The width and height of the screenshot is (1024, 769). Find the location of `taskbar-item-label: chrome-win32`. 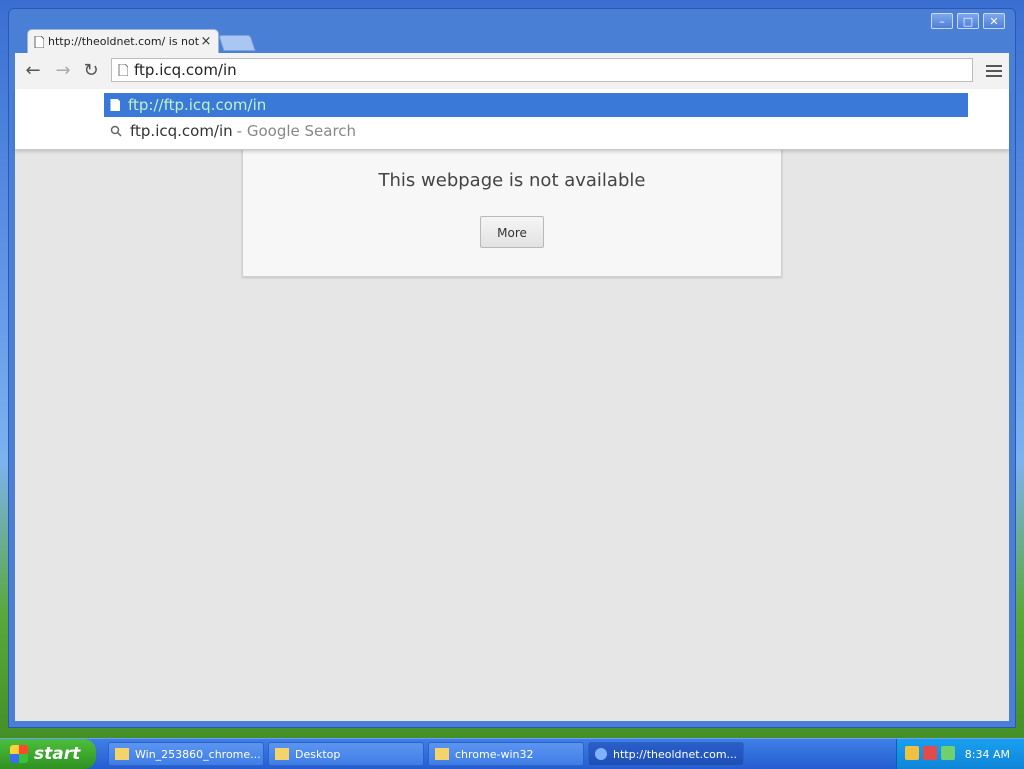

taskbar-item-label: chrome-win32 is located at coordinates (494, 754).